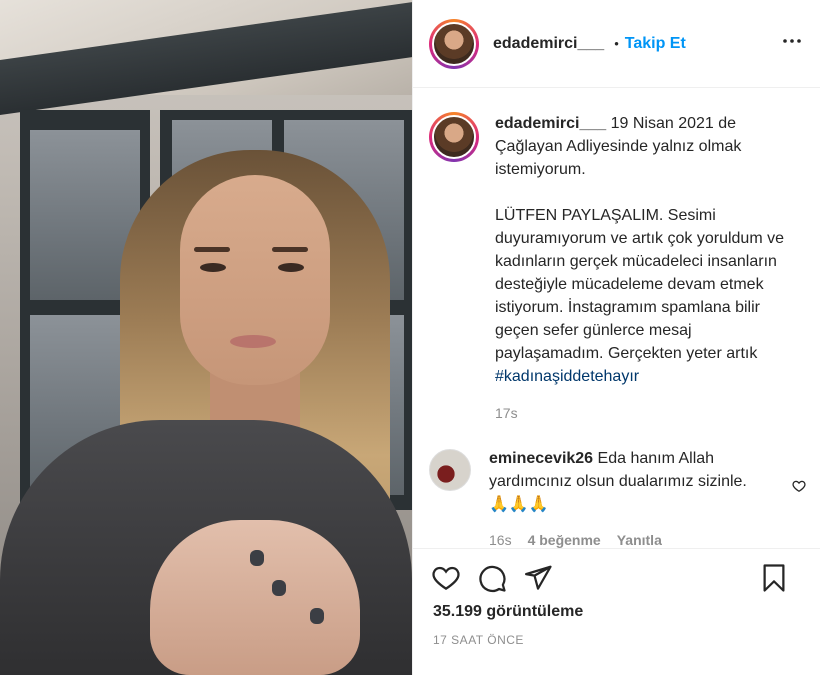 The height and width of the screenshot is (675, 820). What do you see at coordinates (255, 597) in the screenshot?
I see `media-person-hands` at bounding box center [255, 597].